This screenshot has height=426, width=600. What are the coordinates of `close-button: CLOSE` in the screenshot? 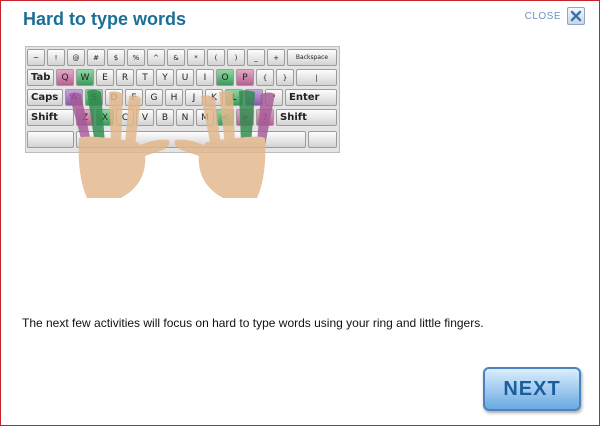 It's located at (555, 16).